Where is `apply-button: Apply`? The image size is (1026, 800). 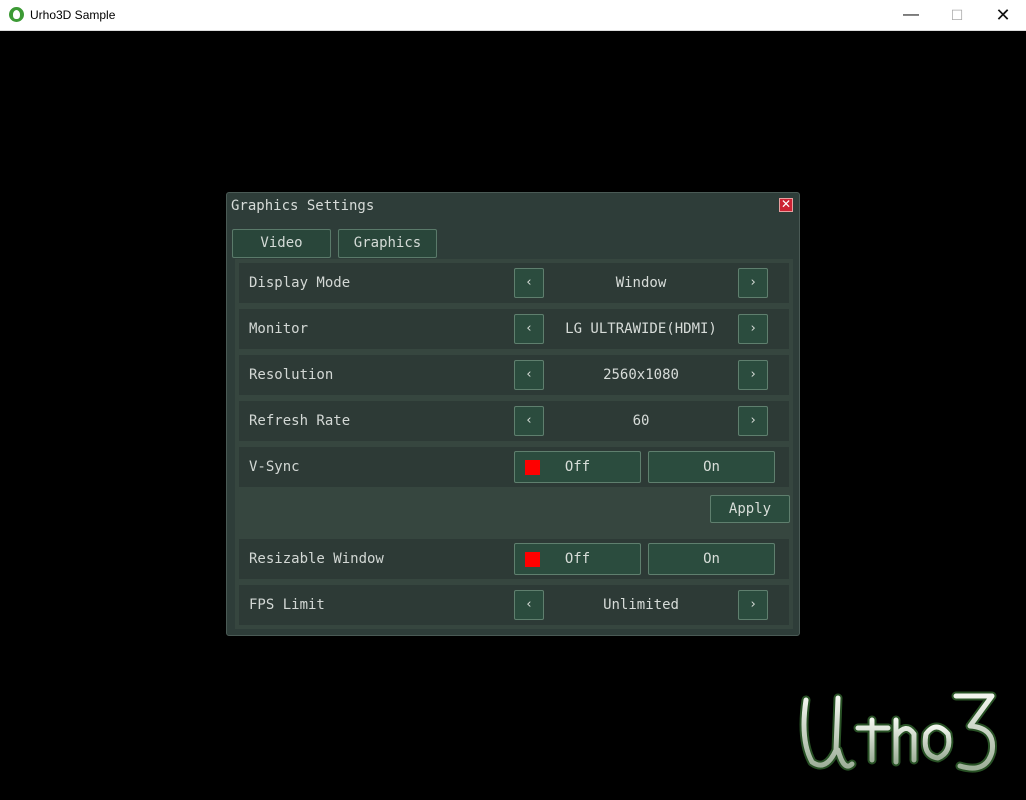 apply-button: Apply is located at coordinates (750, 509).